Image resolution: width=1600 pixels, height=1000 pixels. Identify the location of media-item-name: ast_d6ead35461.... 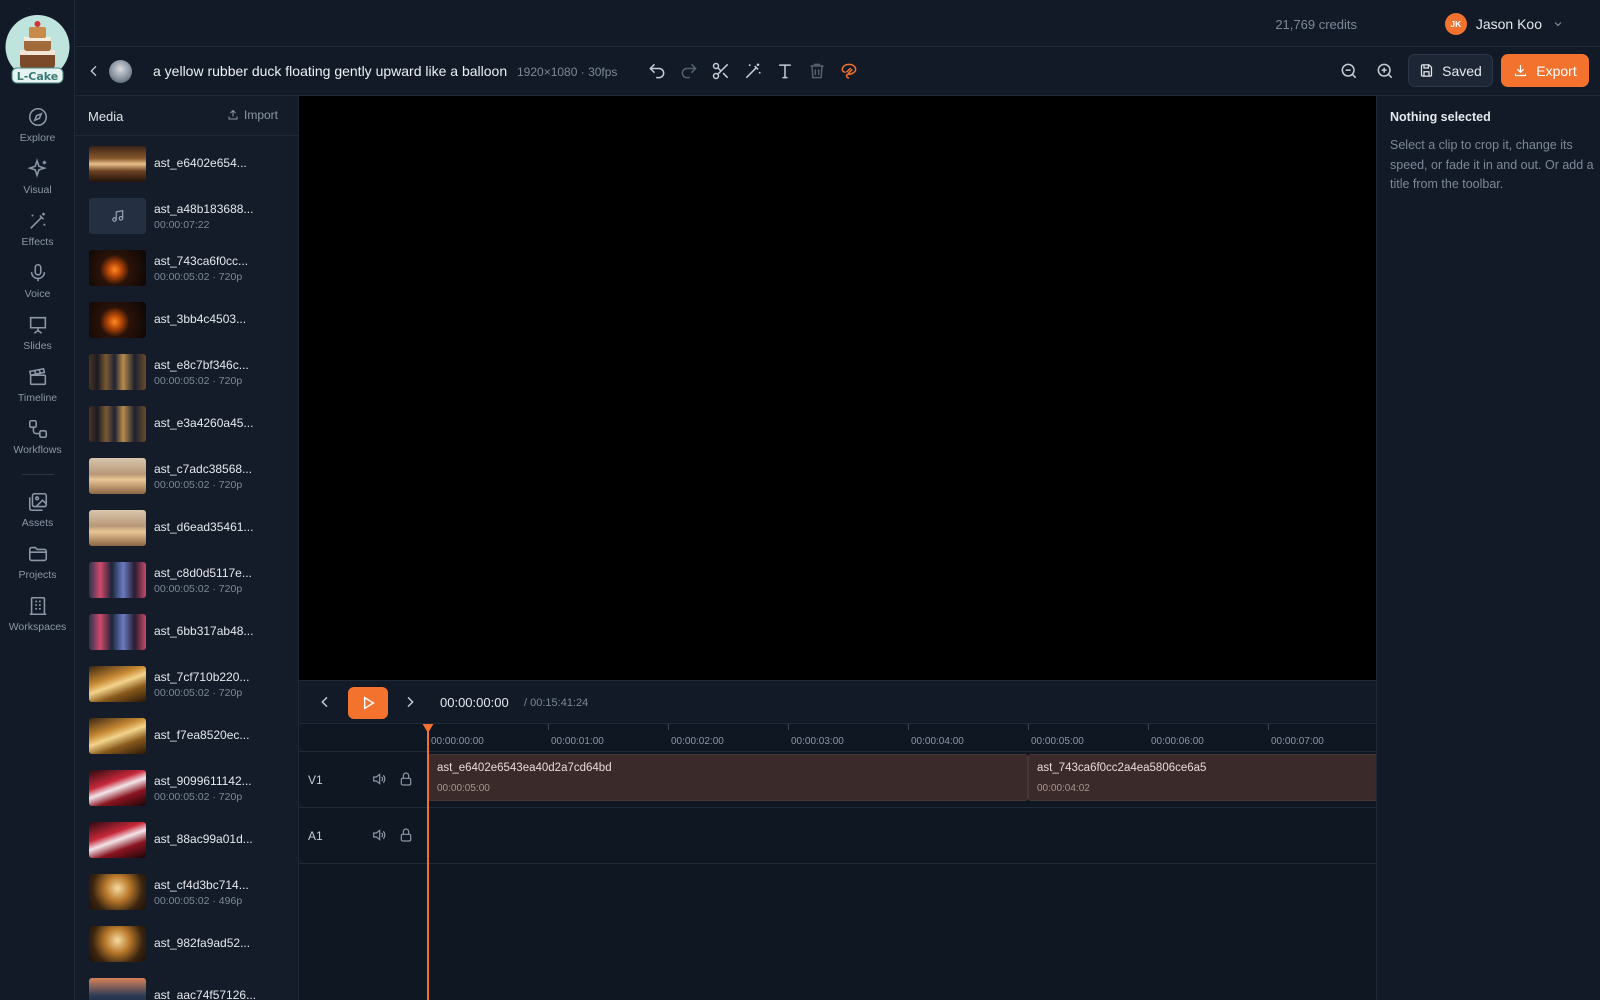
(204, 527).